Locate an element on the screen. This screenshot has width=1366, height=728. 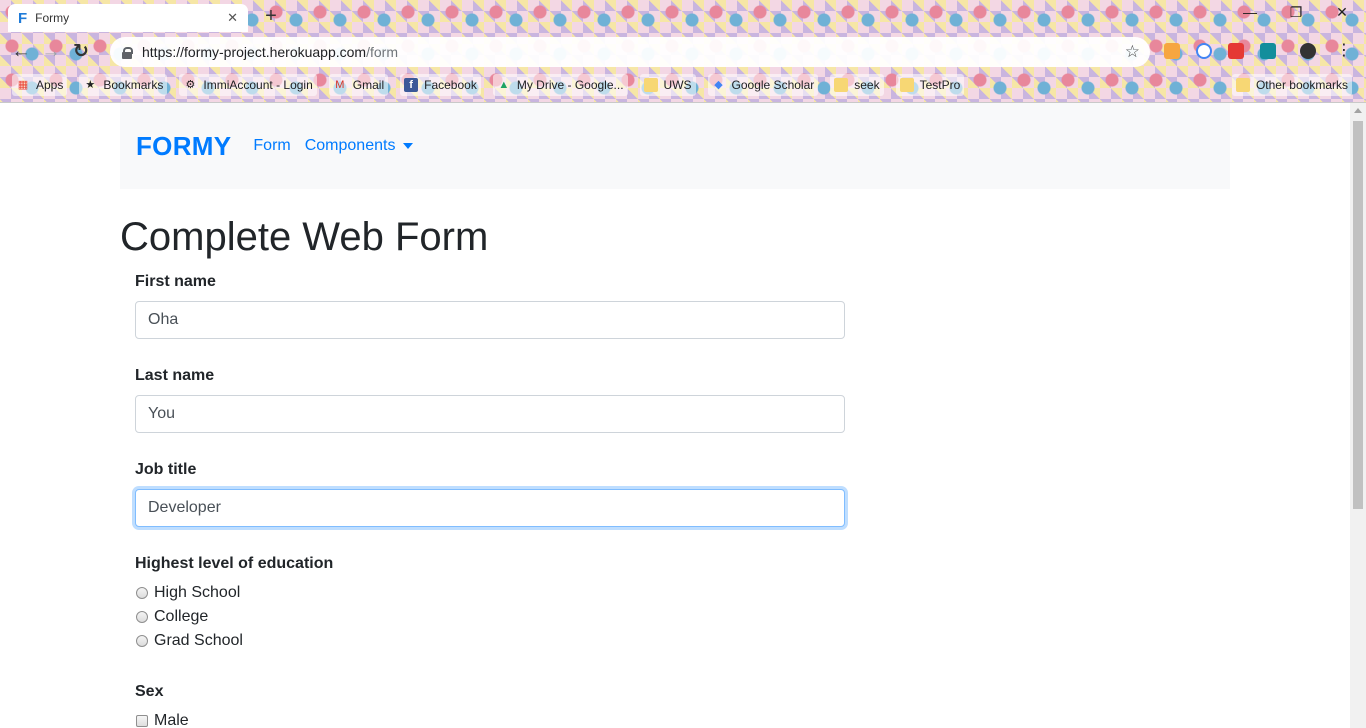
job-title-input is located at coordinates (490, 508).